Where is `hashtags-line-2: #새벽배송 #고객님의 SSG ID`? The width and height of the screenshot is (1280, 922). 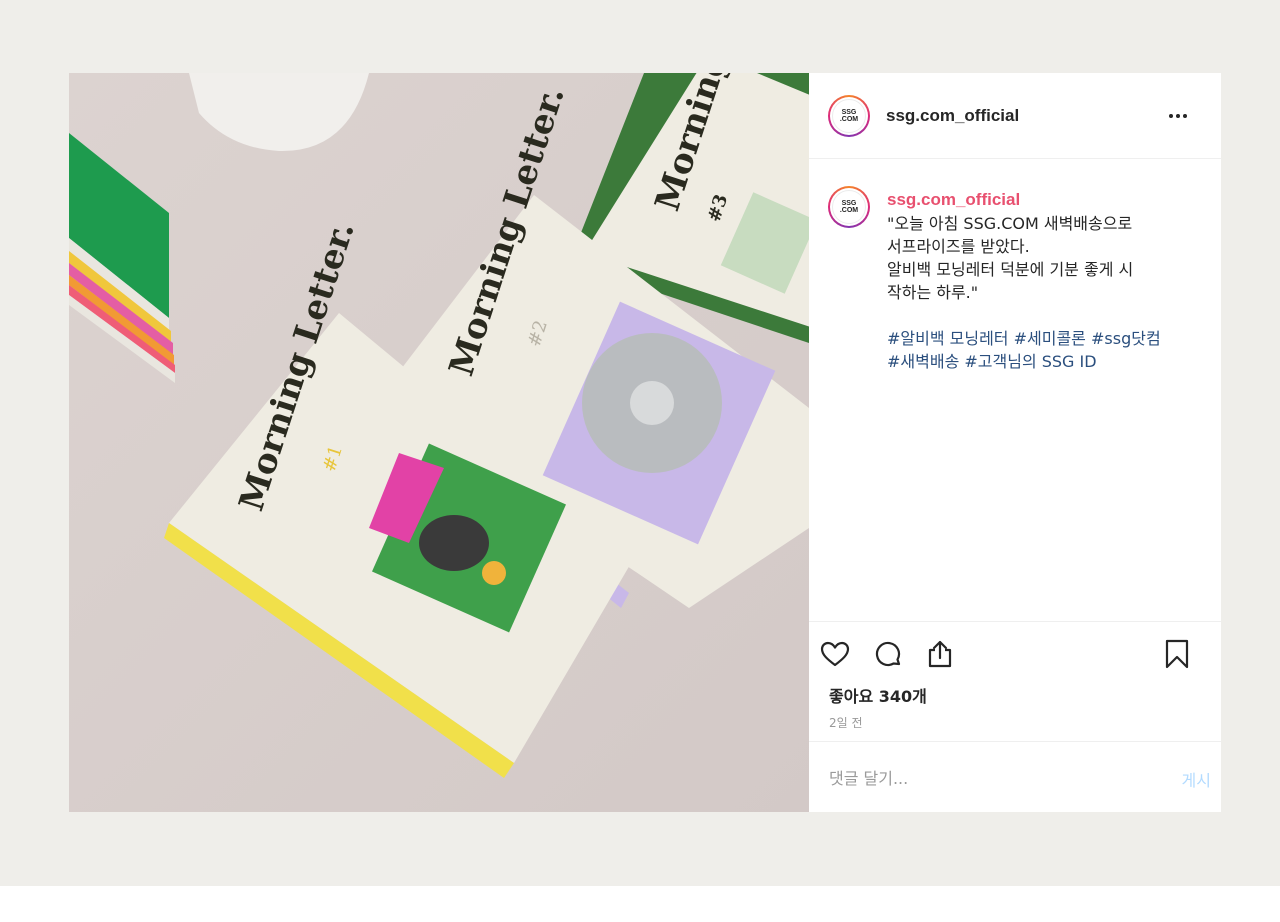 hashtags-line-2: #새벽배송 #고객님의 SSG ID is located at coordinates (1037, 361).